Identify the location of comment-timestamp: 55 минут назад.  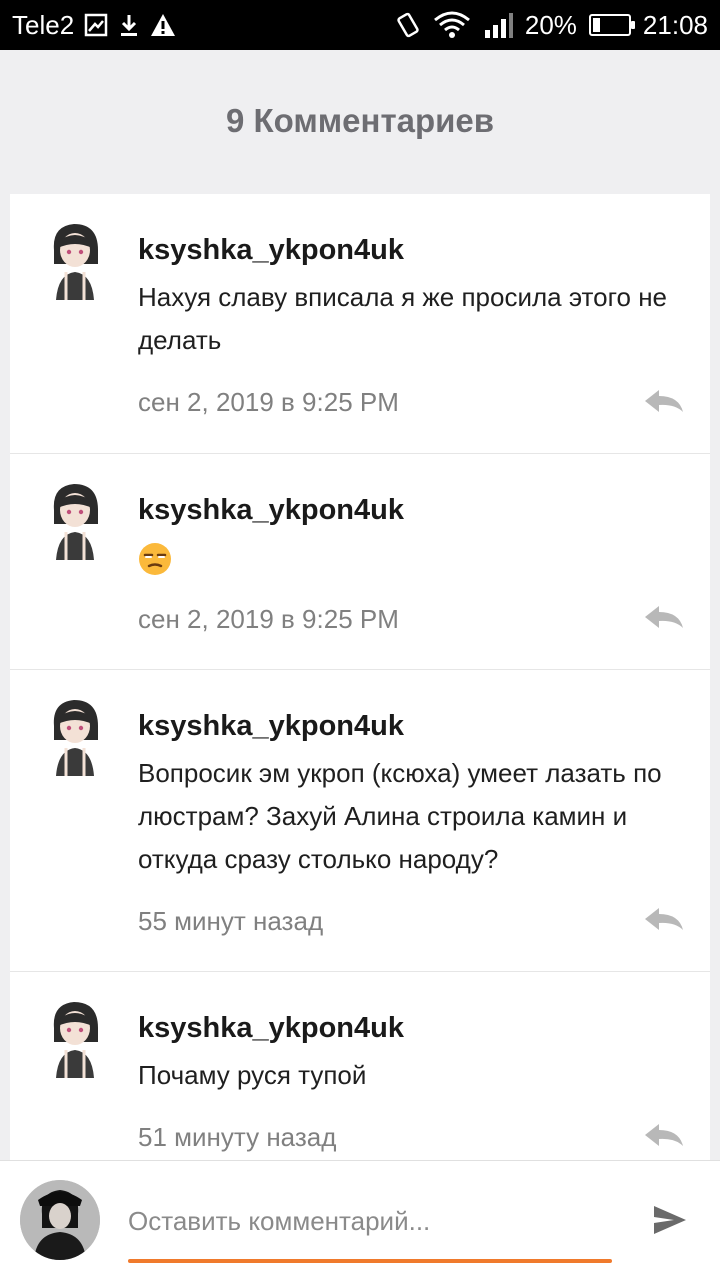
(231, 921).